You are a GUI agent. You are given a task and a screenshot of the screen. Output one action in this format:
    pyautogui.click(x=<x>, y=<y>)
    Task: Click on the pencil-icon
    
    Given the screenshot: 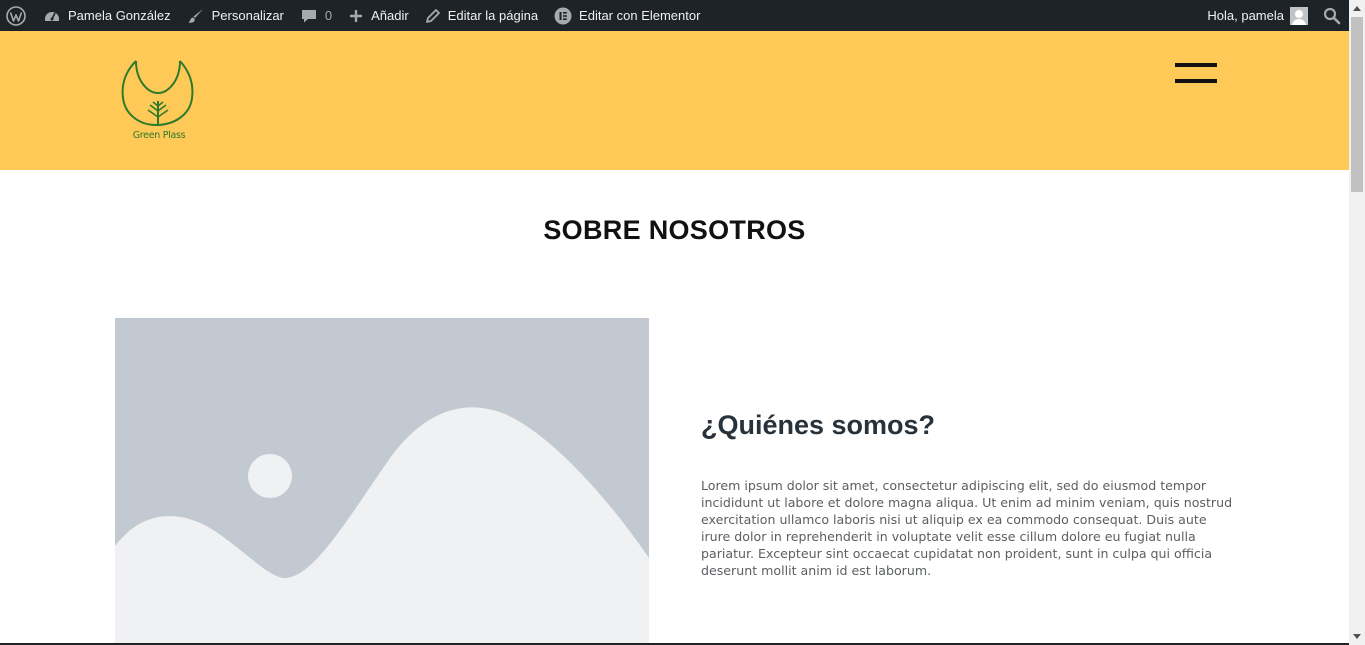 What is the action you would take?
    pyautogui.click(x=433, y=16)
    